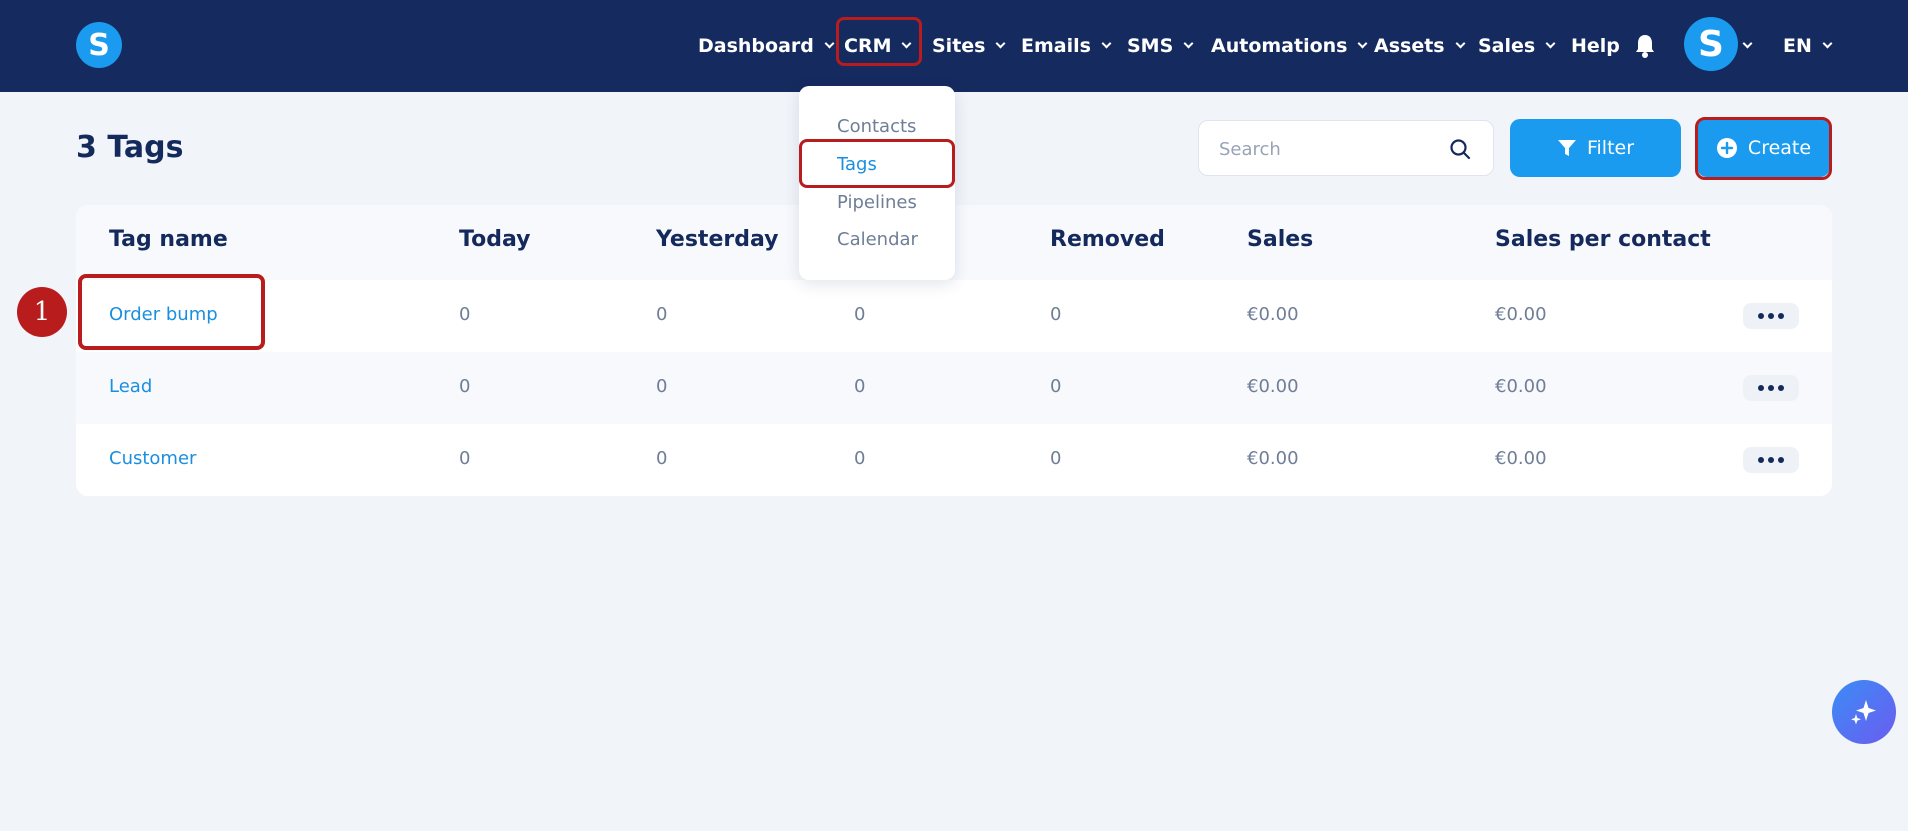 The width and height of the screenshot is (1908, 831). I want to click on column-header-today: Today, so click(494, 239).